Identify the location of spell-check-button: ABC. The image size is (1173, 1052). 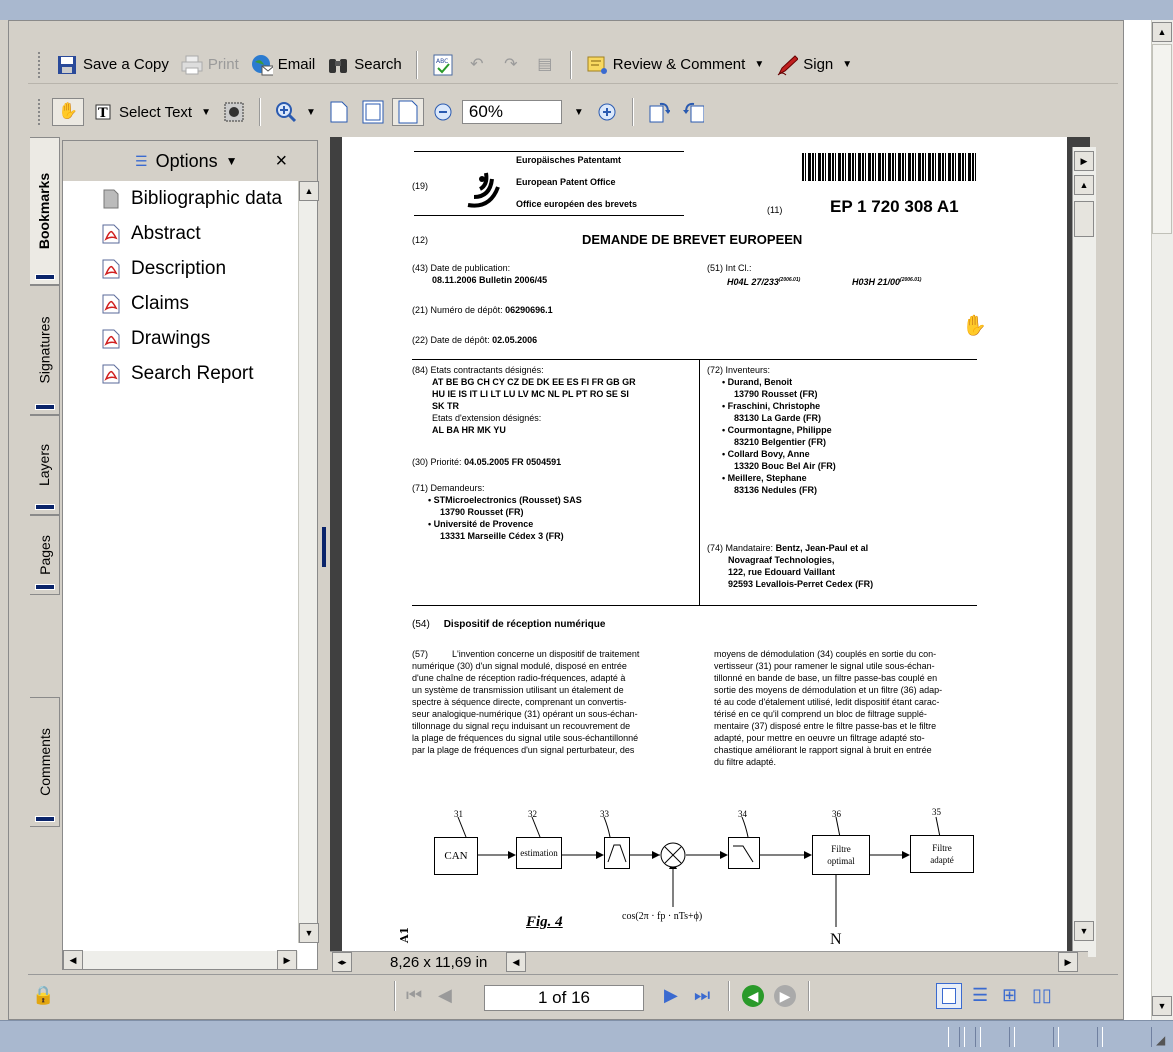
(443, 65).